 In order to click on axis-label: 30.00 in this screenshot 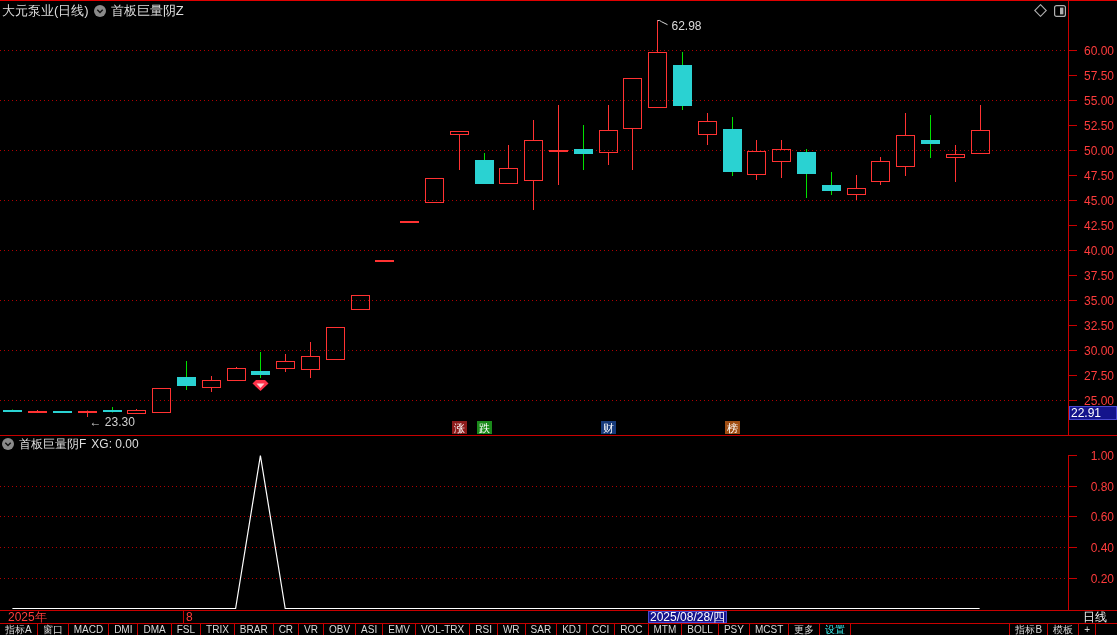, I will do `click(1098, 350)`.